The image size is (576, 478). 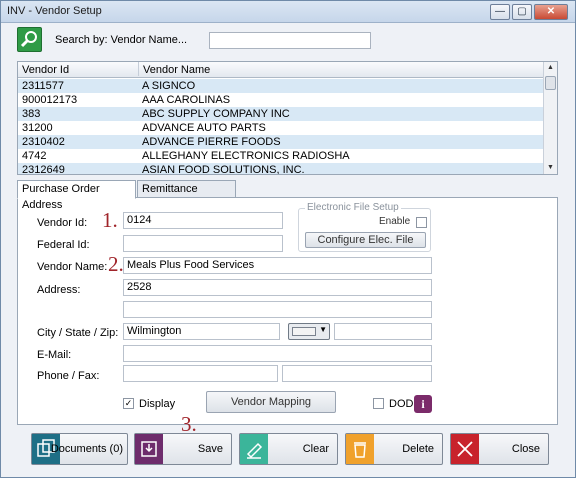 What do you see at coordinates (210, 449) in the screenshot?
I see `save-label: Save` at bounding box center [210, 449].